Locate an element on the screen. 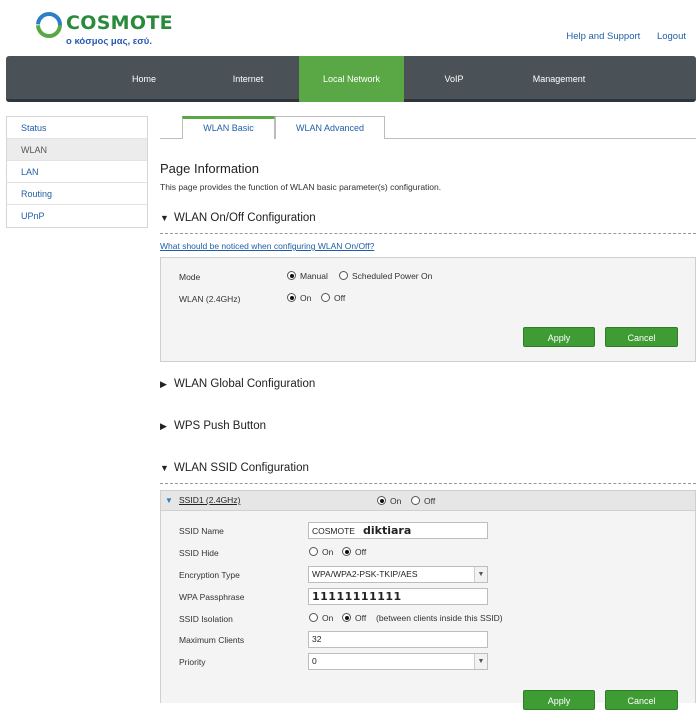 This screenshot has width=700, height=711. apply-button: Apply is located at coordinates (559, 337).